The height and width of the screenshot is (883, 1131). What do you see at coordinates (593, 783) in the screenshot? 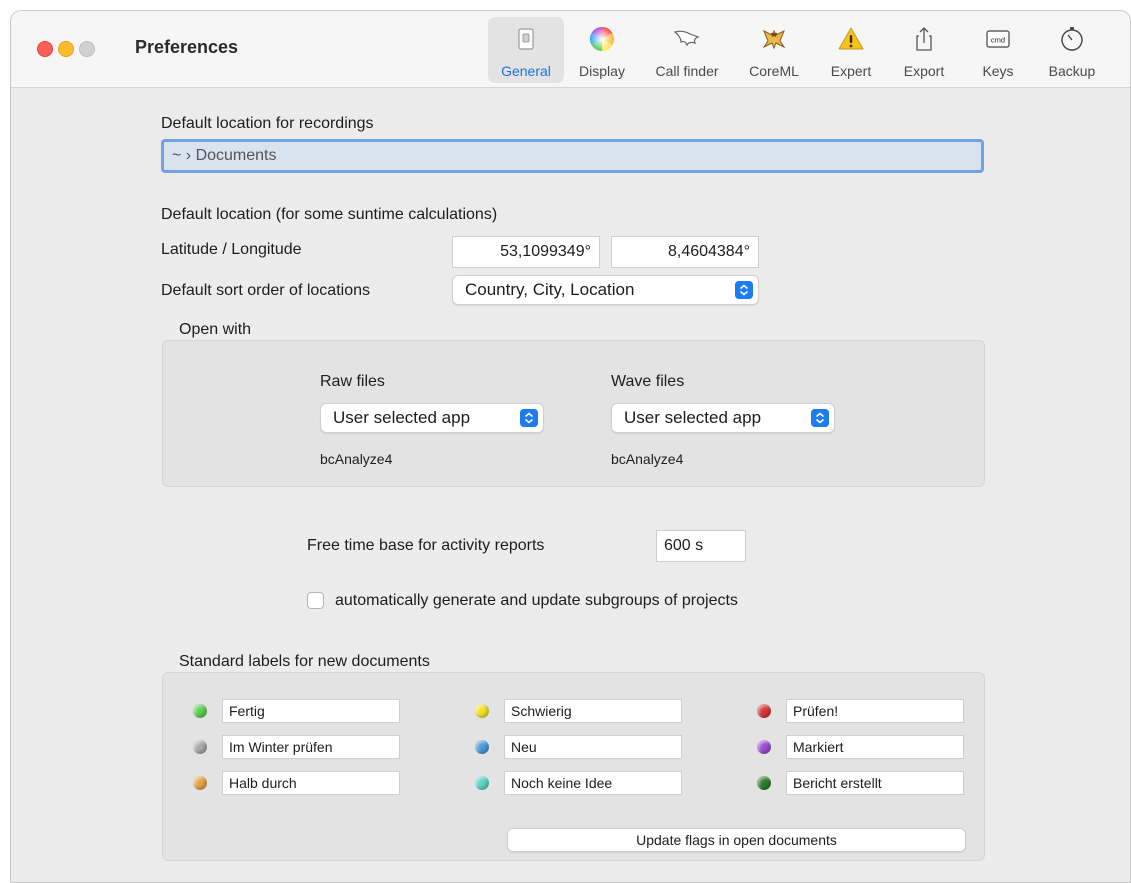
I see `label-field: Noch keine Idee` at bounding box center [593, 783].